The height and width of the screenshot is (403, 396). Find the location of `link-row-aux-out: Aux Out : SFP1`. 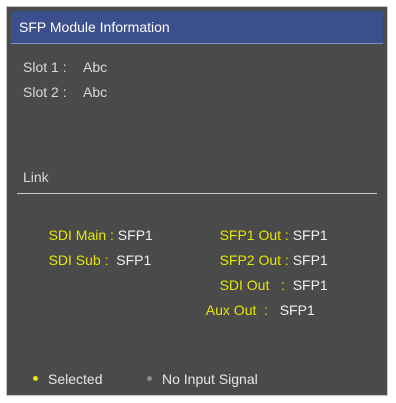

link-row-aux-out: Aux Out : SFP1 is located at coordinates (253, 310).